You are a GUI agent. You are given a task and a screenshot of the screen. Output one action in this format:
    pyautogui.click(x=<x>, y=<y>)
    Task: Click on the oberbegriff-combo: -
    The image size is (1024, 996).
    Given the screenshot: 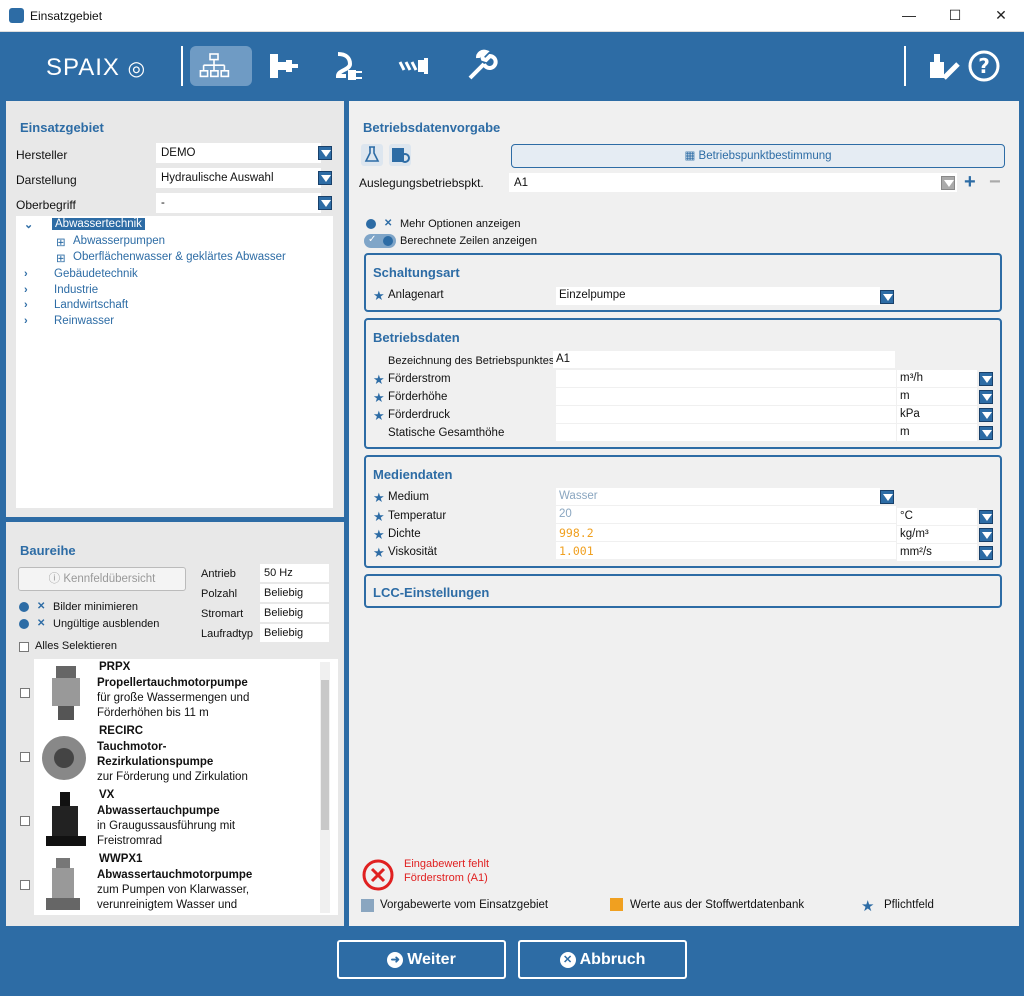 What is the action you would take?
    pyautogui.click(x=238, y=203)
    